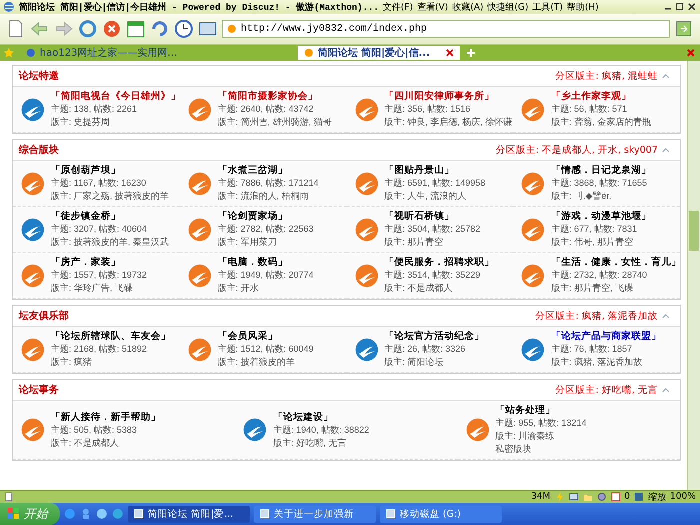 Image resolution: width=700 pixels, height=525 pixels. What do you see at coordinates (110, 170) in the screenshot?
I see `forum-link: 「原创葫芦坝」` at bounding box center [110, 170].